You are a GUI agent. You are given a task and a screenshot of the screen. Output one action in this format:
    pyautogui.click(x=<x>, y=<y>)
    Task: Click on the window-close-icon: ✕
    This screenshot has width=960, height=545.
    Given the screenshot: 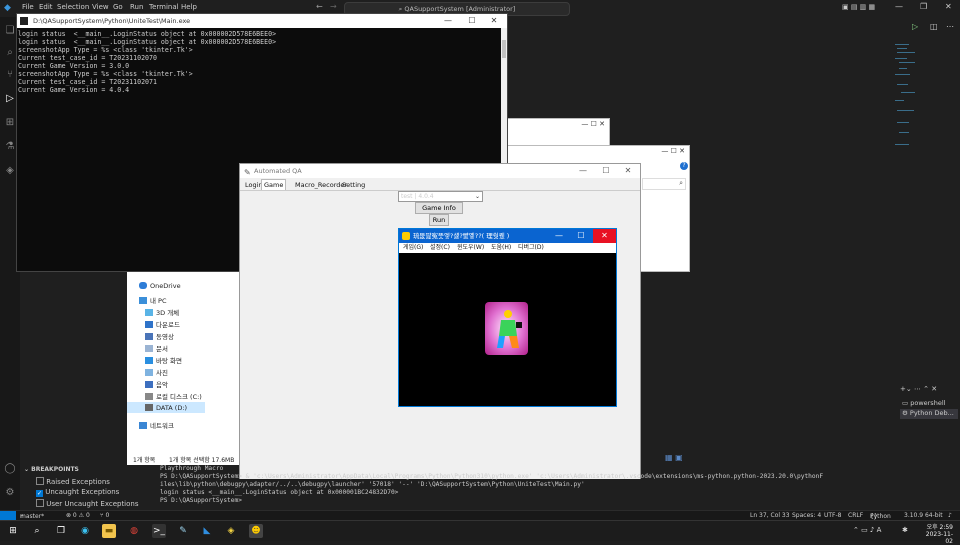 What is the action you would take?
    pyautogui.click(x=948, y=6)
    